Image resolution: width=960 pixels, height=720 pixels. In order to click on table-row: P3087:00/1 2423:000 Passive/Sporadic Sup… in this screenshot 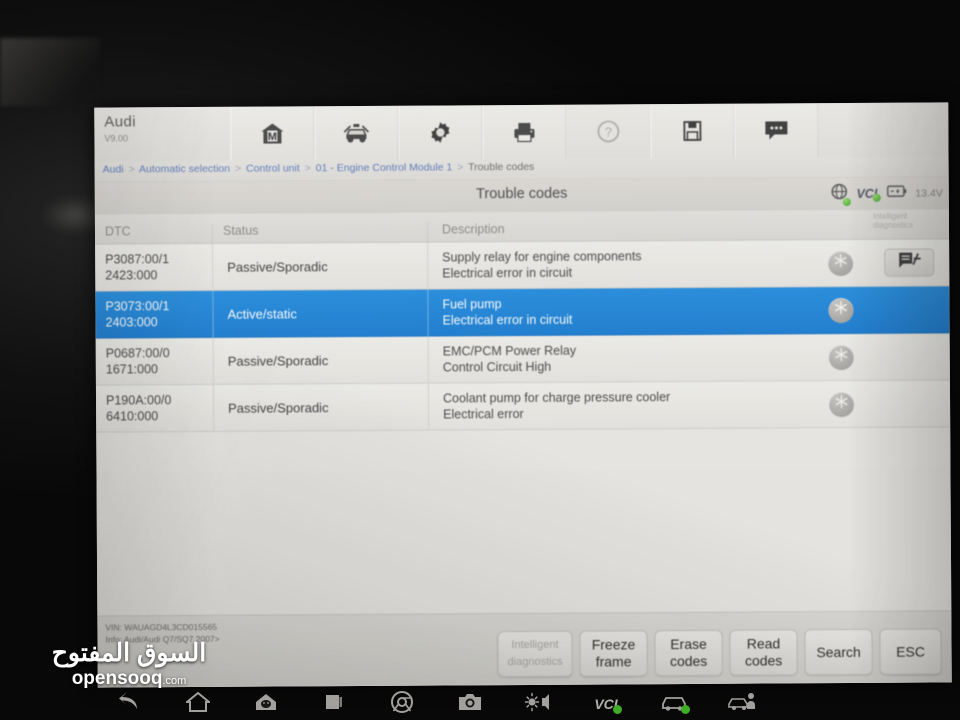, I will do `click(522, 265)`.